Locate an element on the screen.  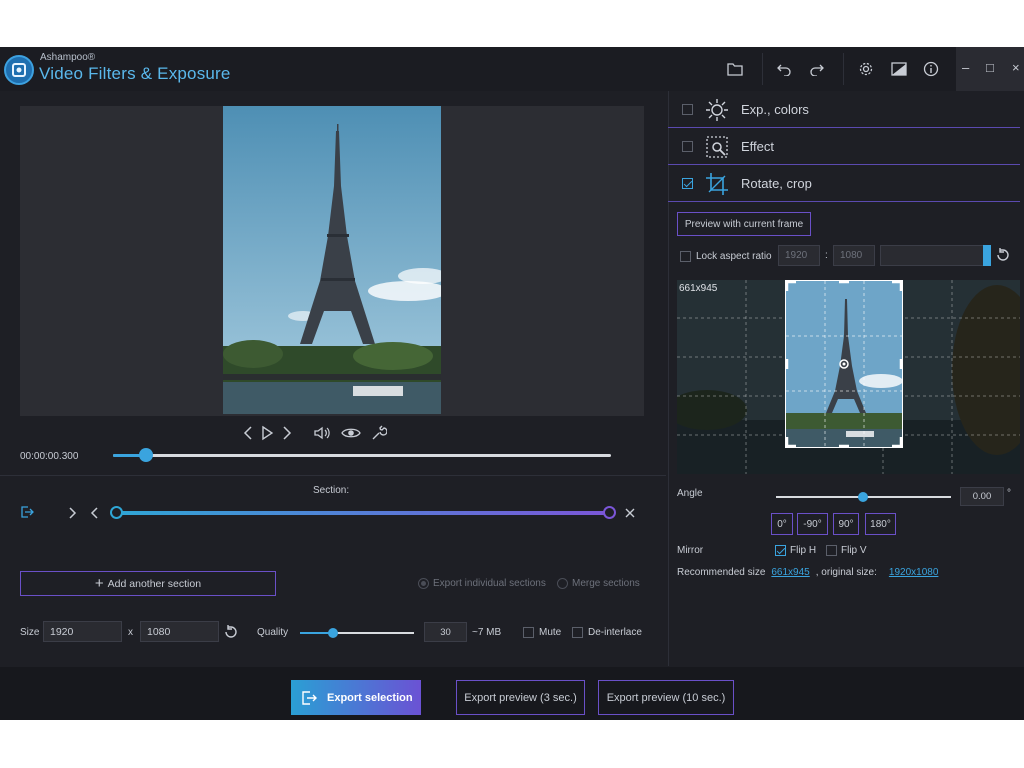
previous-frame-icon is located at coordinates (248, 433).